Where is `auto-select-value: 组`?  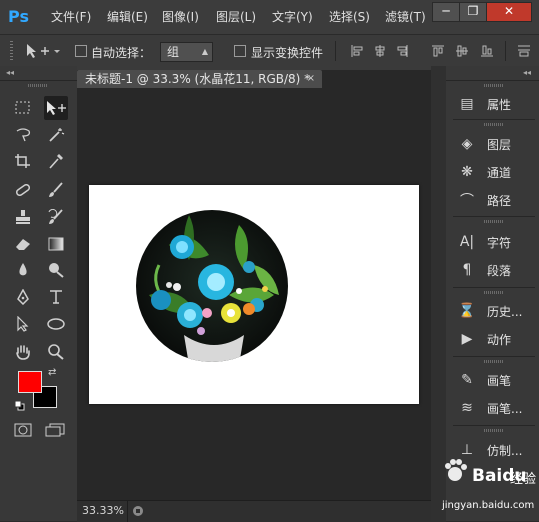 auto-select-value: 组 is located at coordinates (173, 52).